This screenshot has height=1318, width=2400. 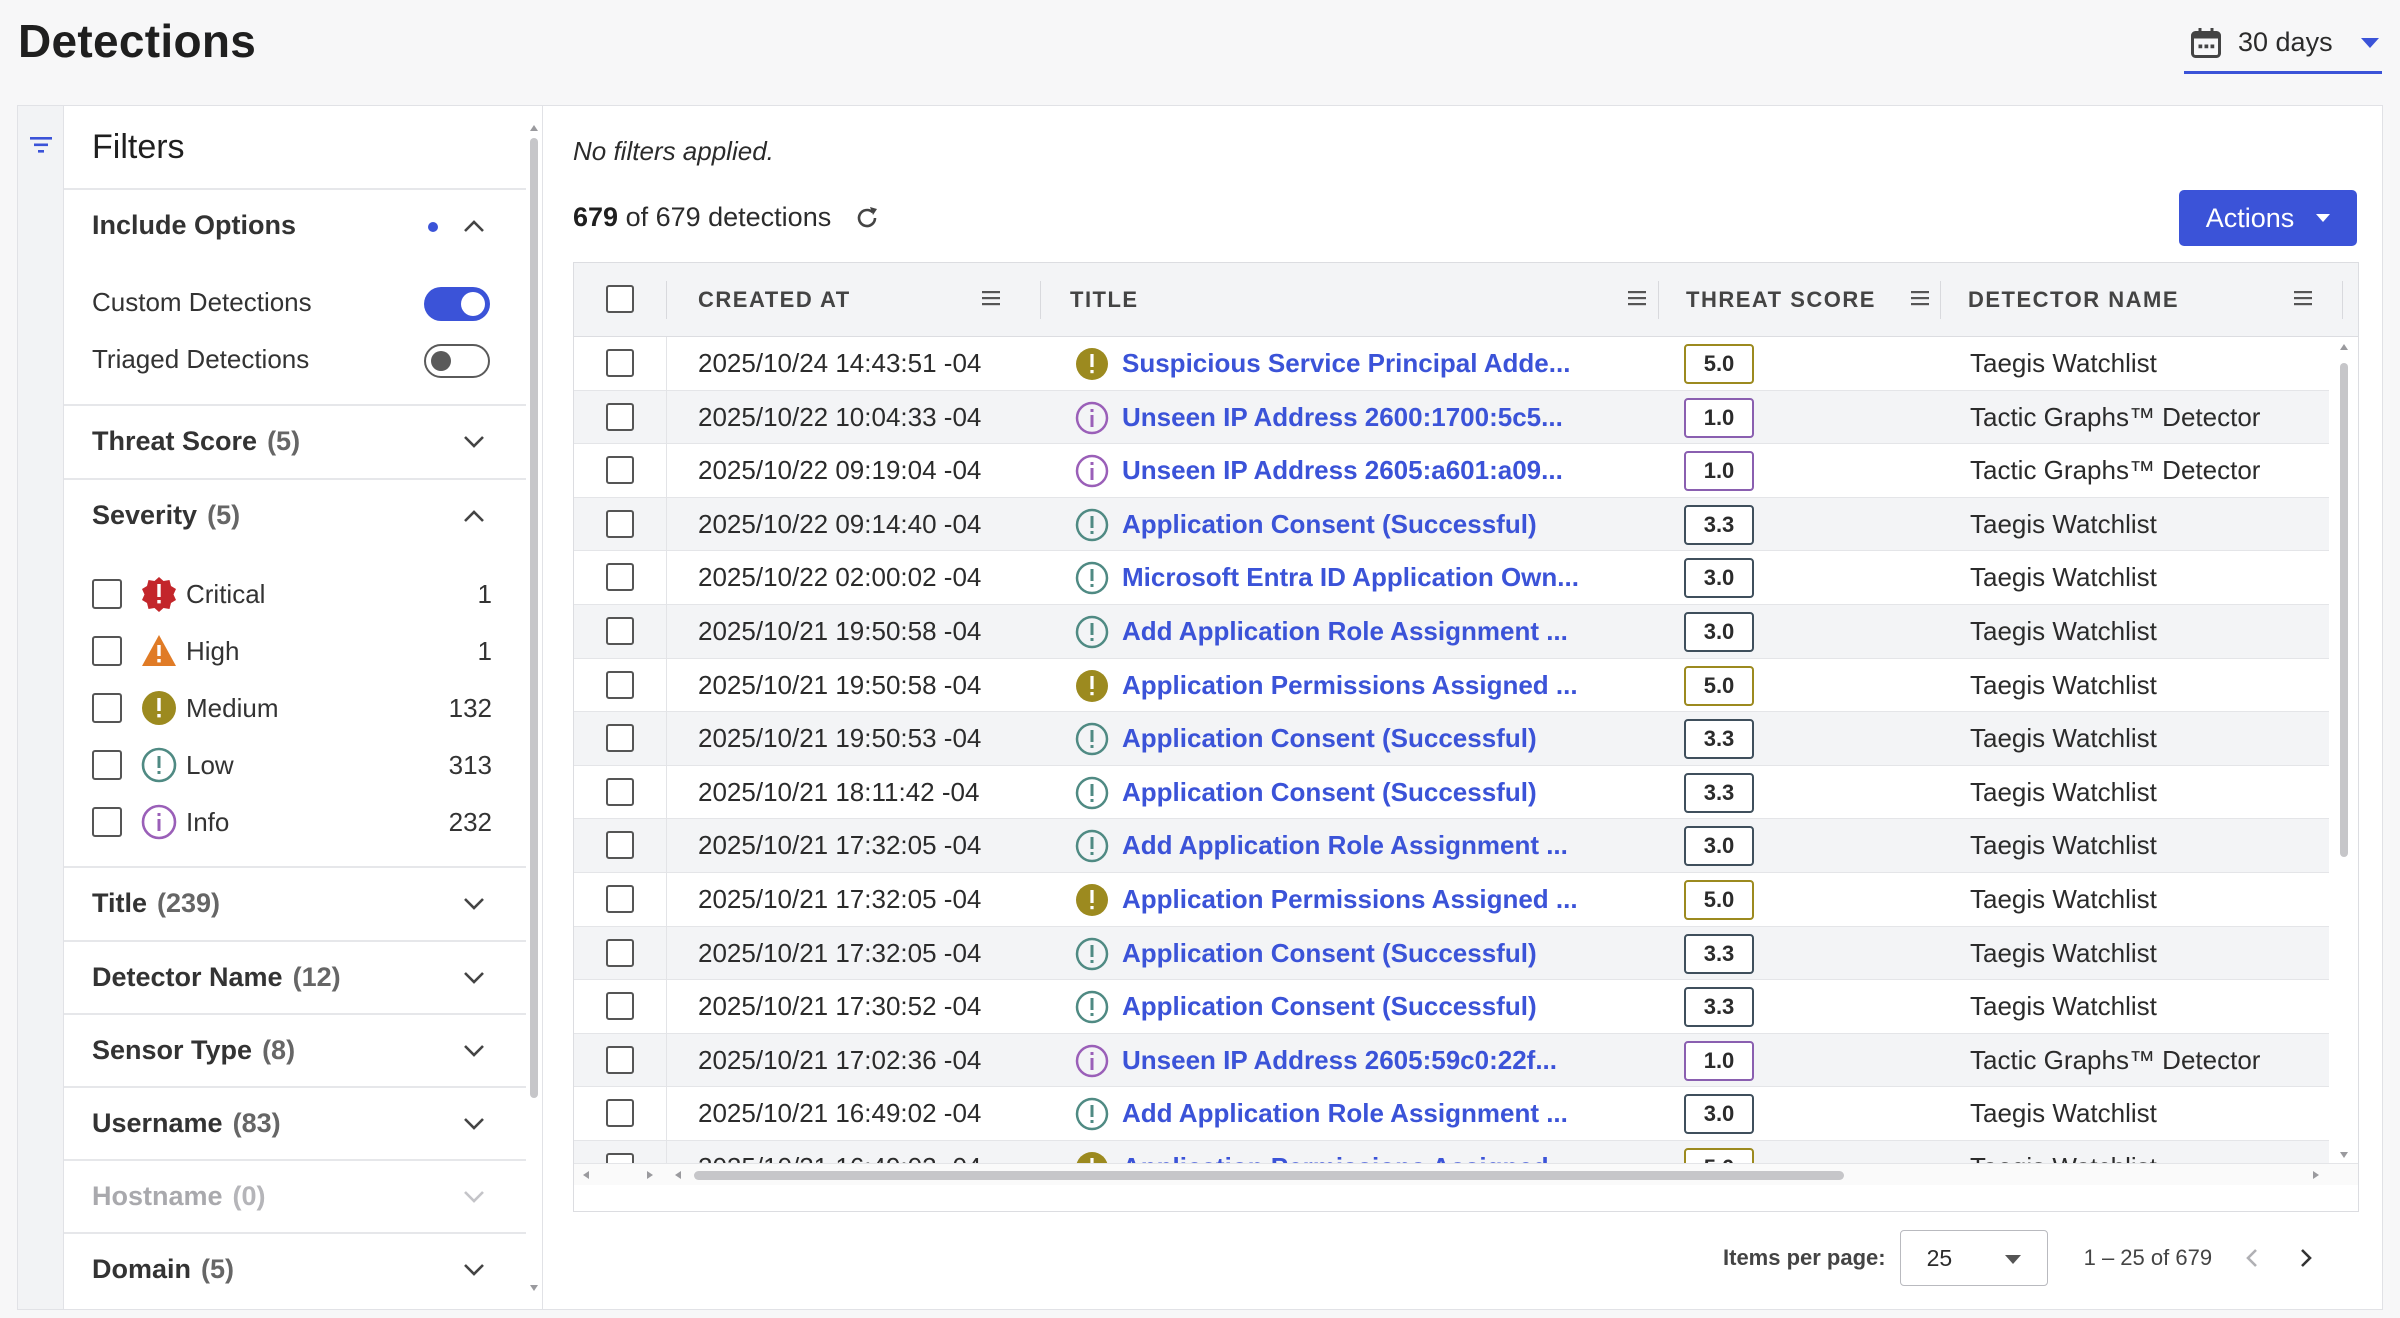 I want to click on medium-checkbox, so click(x=107, y=708).